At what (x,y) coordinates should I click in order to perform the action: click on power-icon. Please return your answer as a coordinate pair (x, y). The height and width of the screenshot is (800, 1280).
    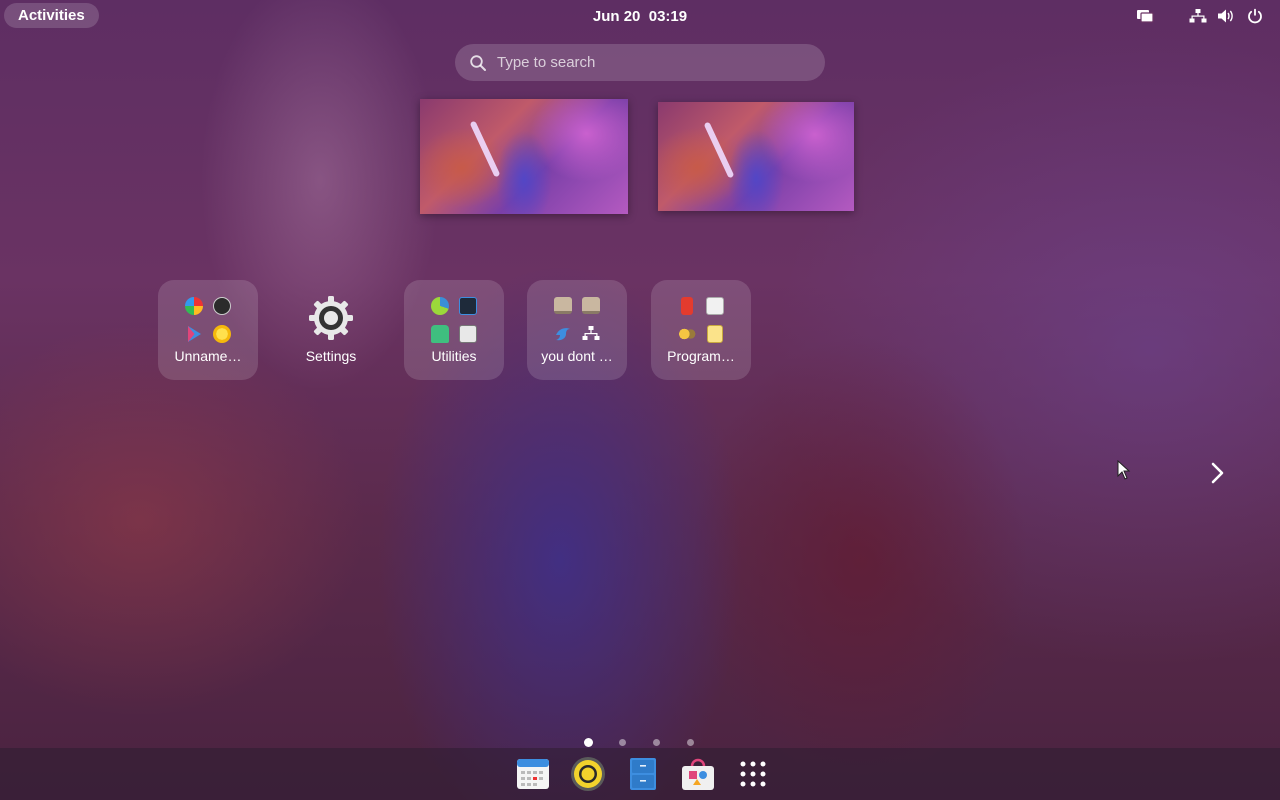
    Looking at the image, I should click on (1255, 16).